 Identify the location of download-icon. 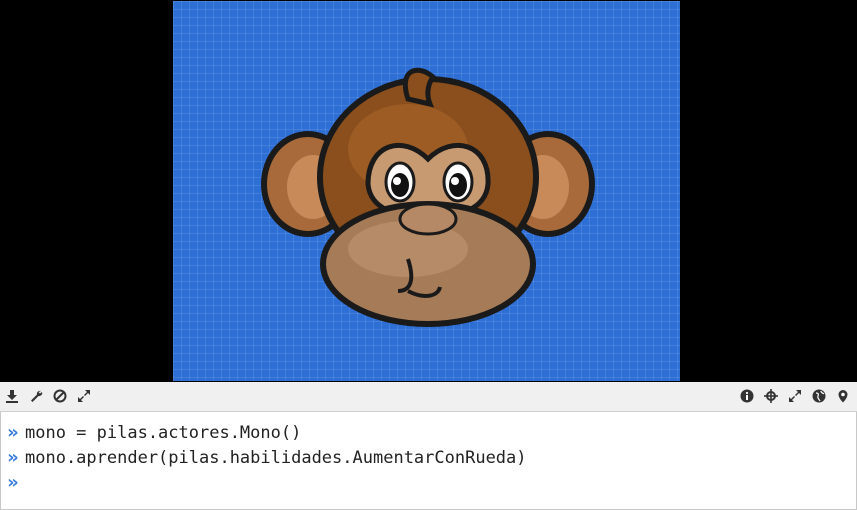
(12, 396).